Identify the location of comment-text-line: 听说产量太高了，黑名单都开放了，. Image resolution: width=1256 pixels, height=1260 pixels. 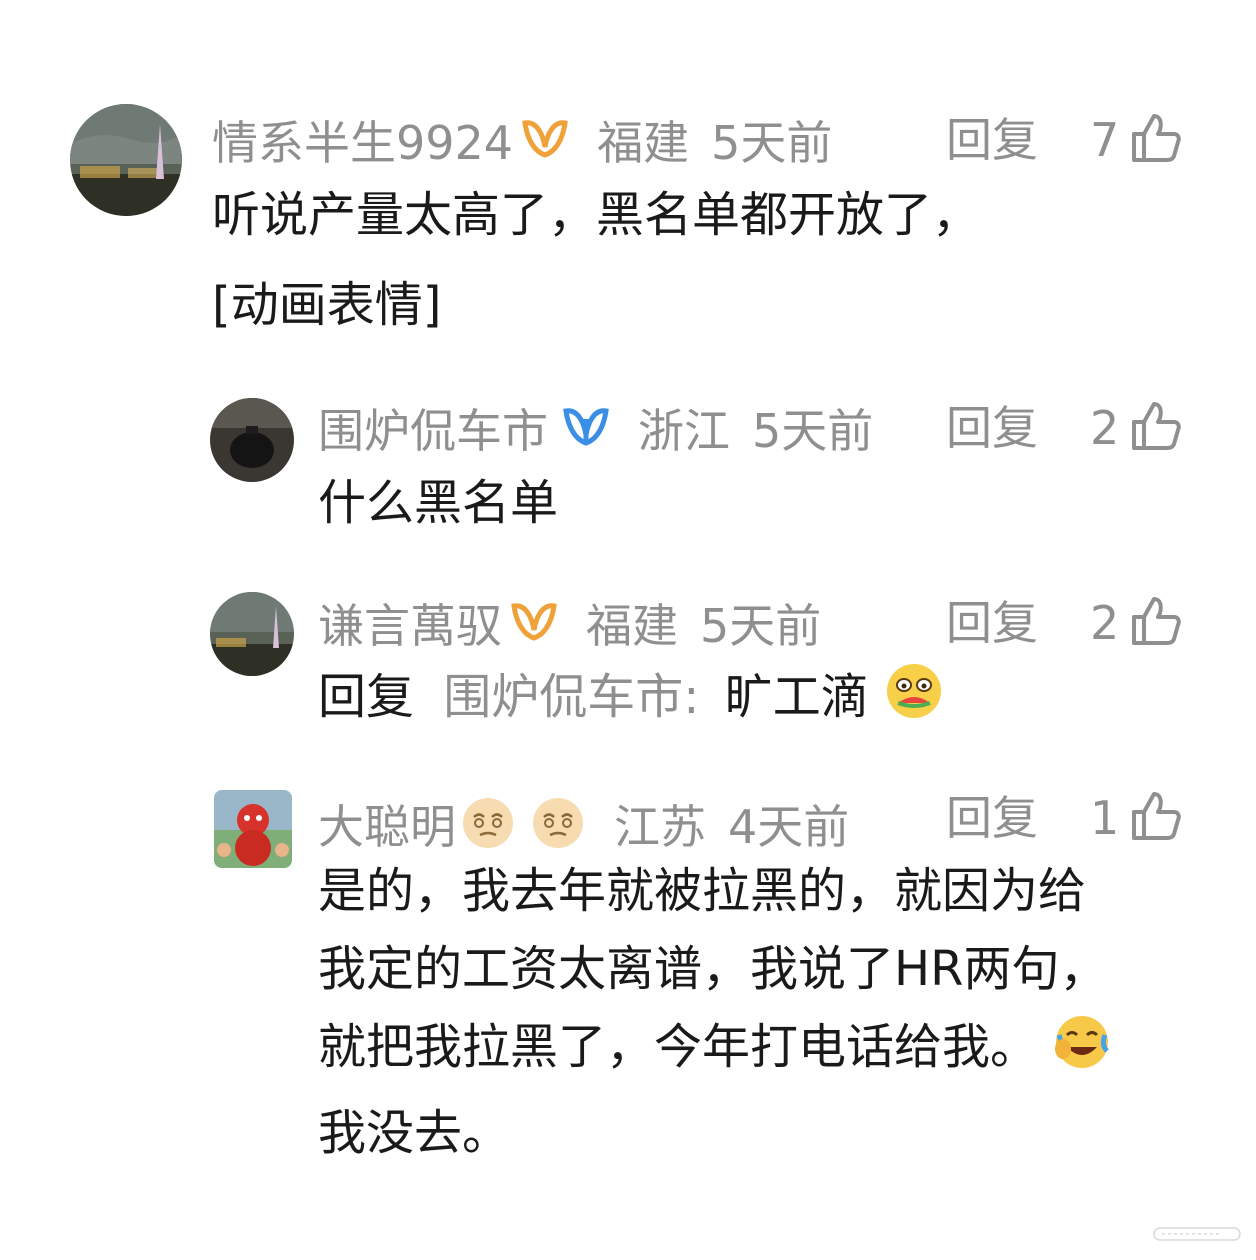
(596, 215).